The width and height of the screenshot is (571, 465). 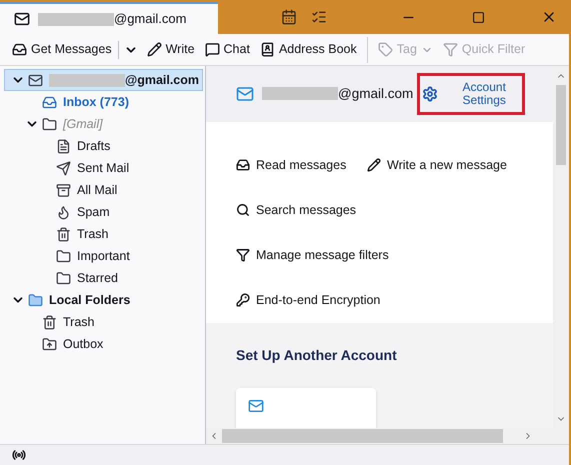 I want to click on toolbar-button: Write, so click(x=170, y=49).